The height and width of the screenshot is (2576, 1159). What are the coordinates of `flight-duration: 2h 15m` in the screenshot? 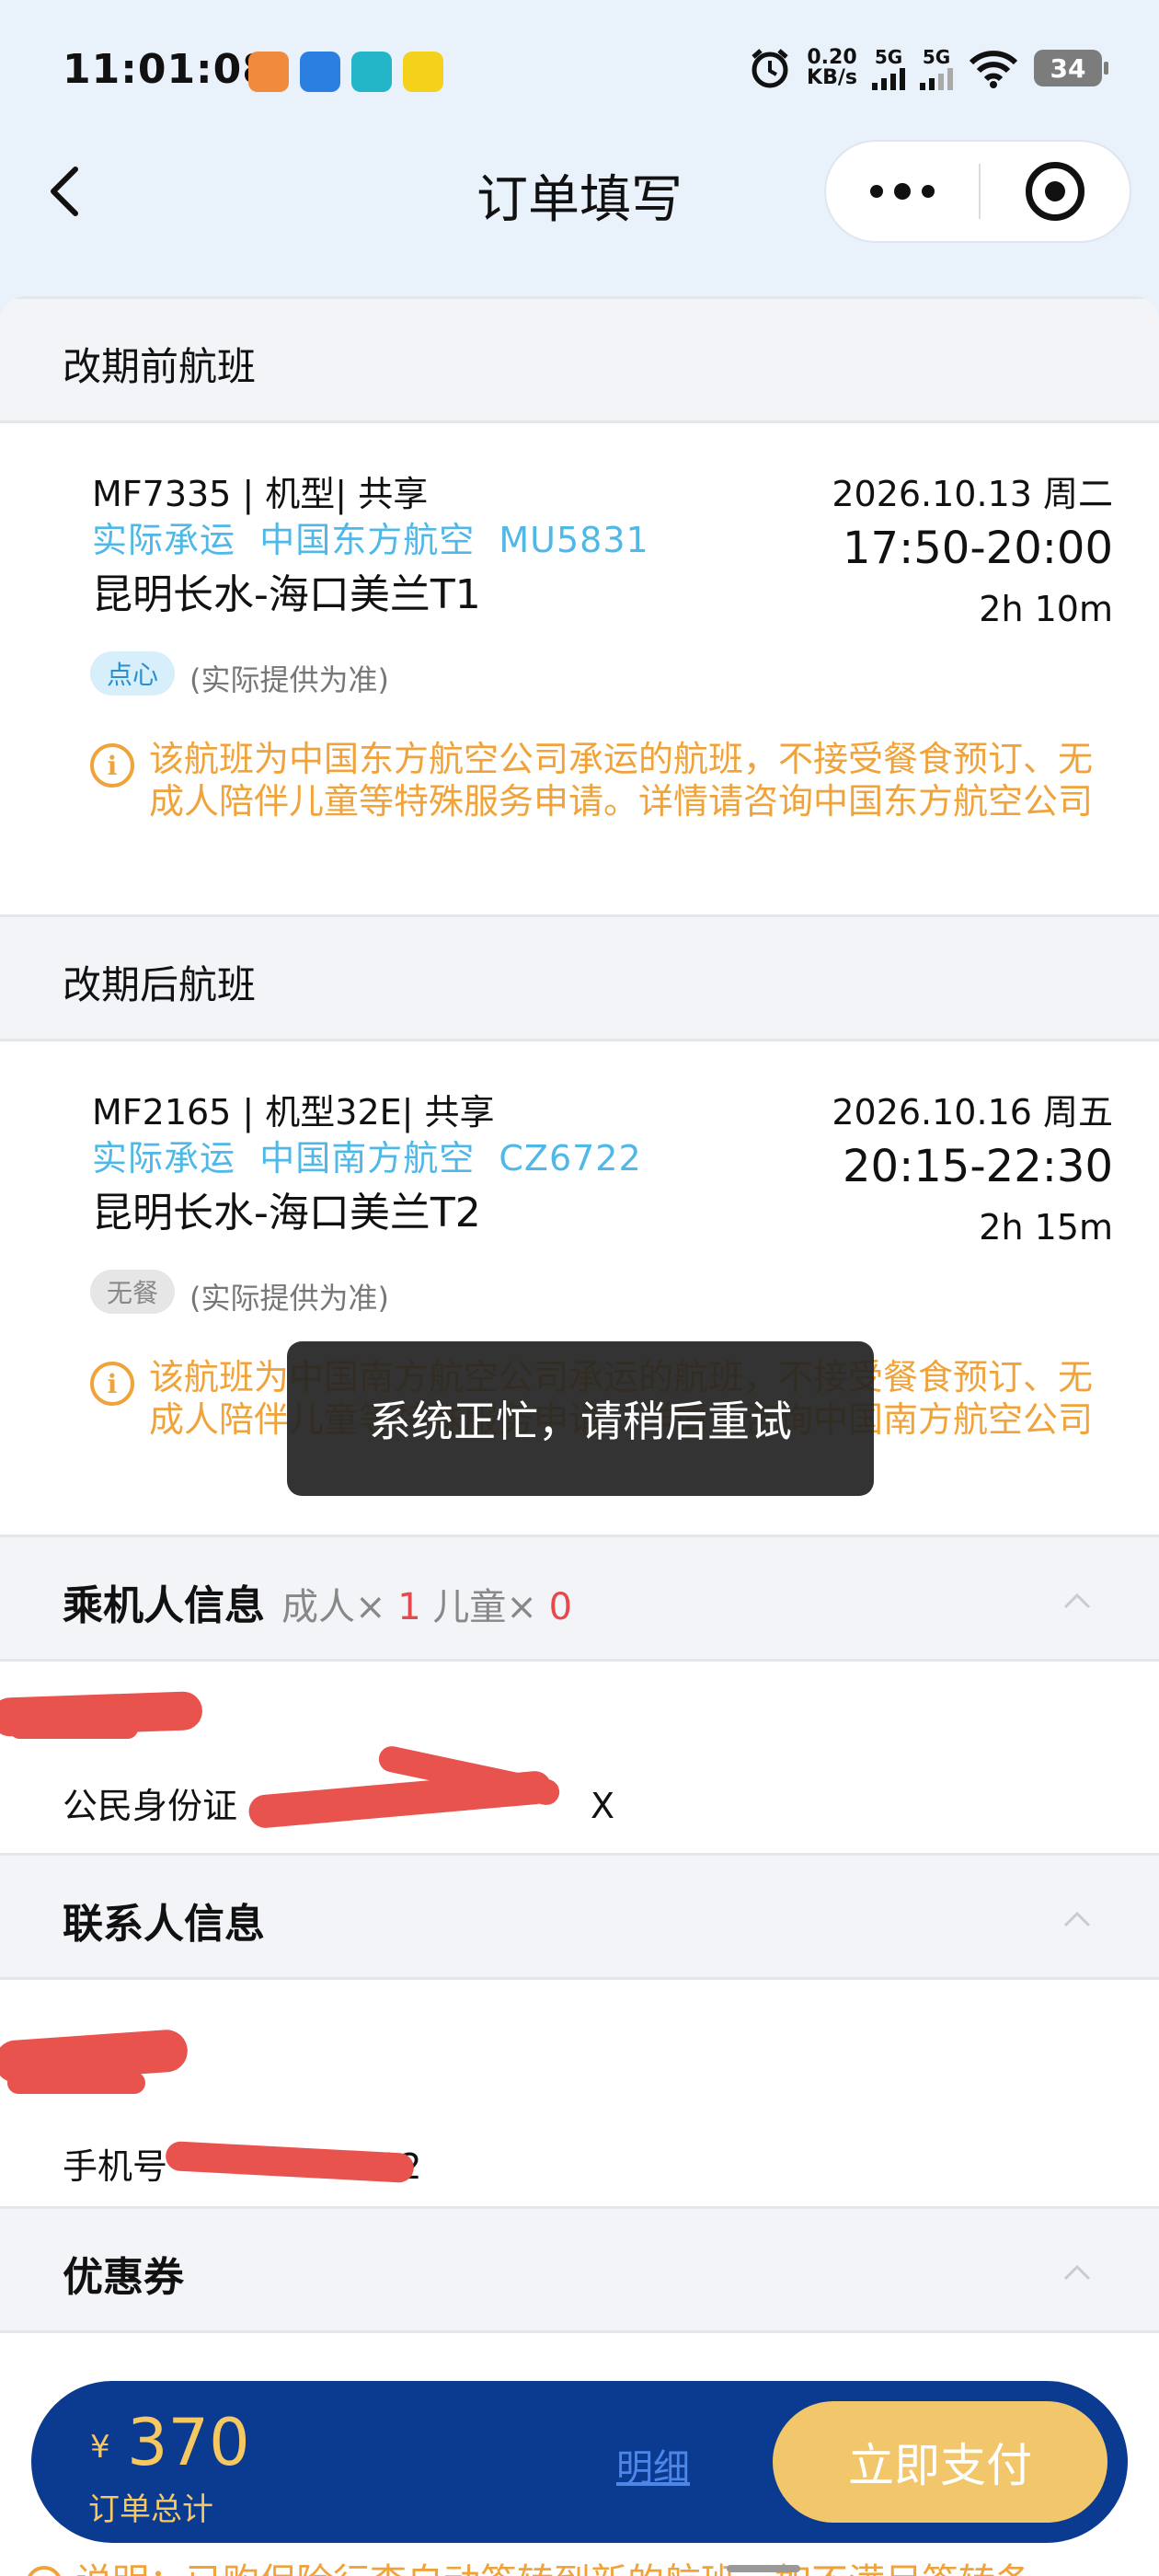 It's located at (1046, 1227).